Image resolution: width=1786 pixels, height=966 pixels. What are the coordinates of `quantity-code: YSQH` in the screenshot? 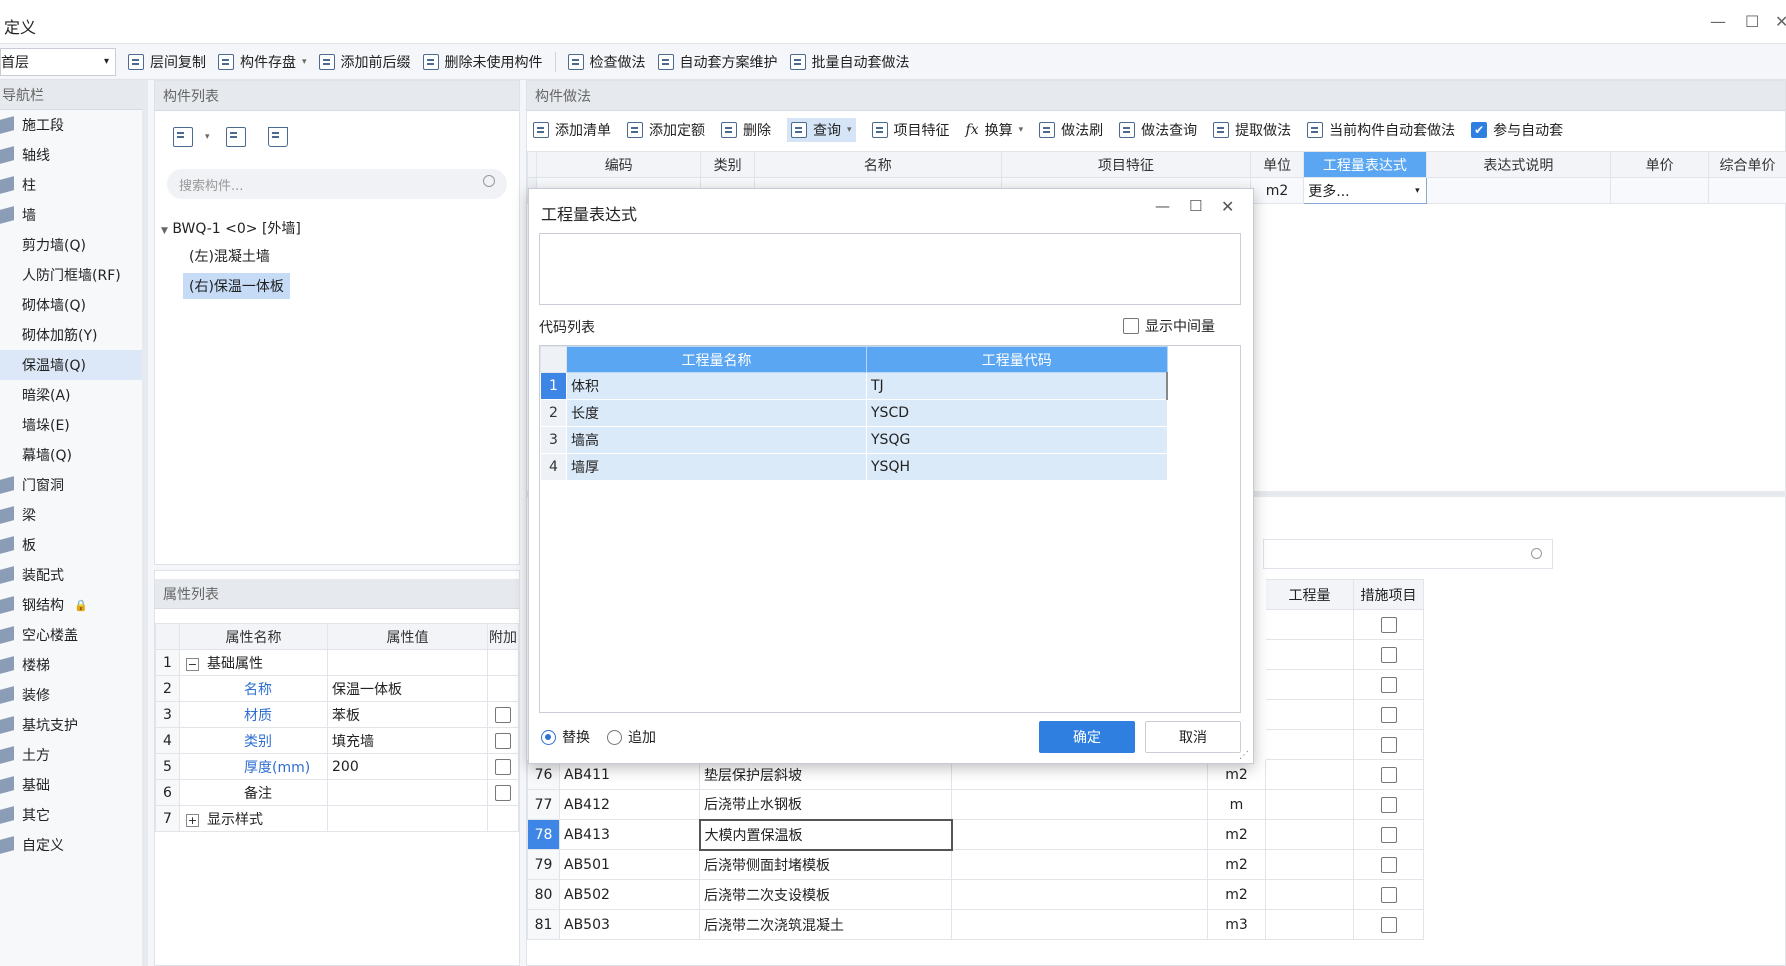 It's located at (1017, 467).